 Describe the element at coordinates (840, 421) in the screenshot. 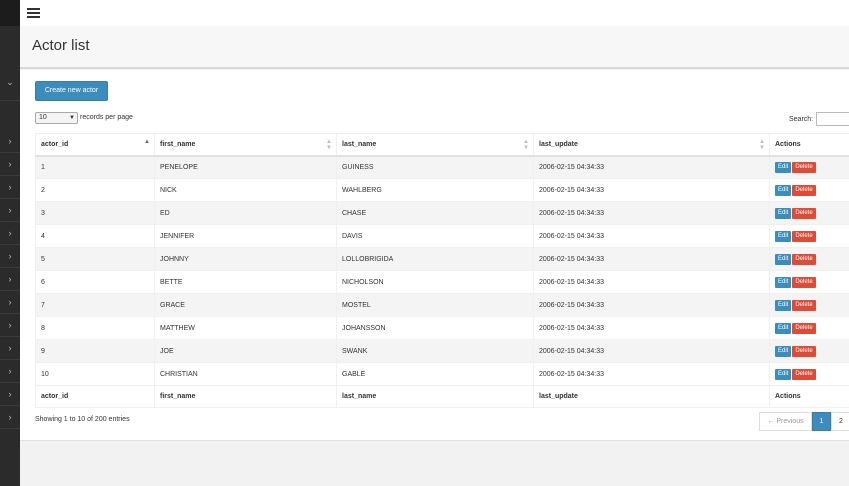

I see `page-2-button: 2` at that location.